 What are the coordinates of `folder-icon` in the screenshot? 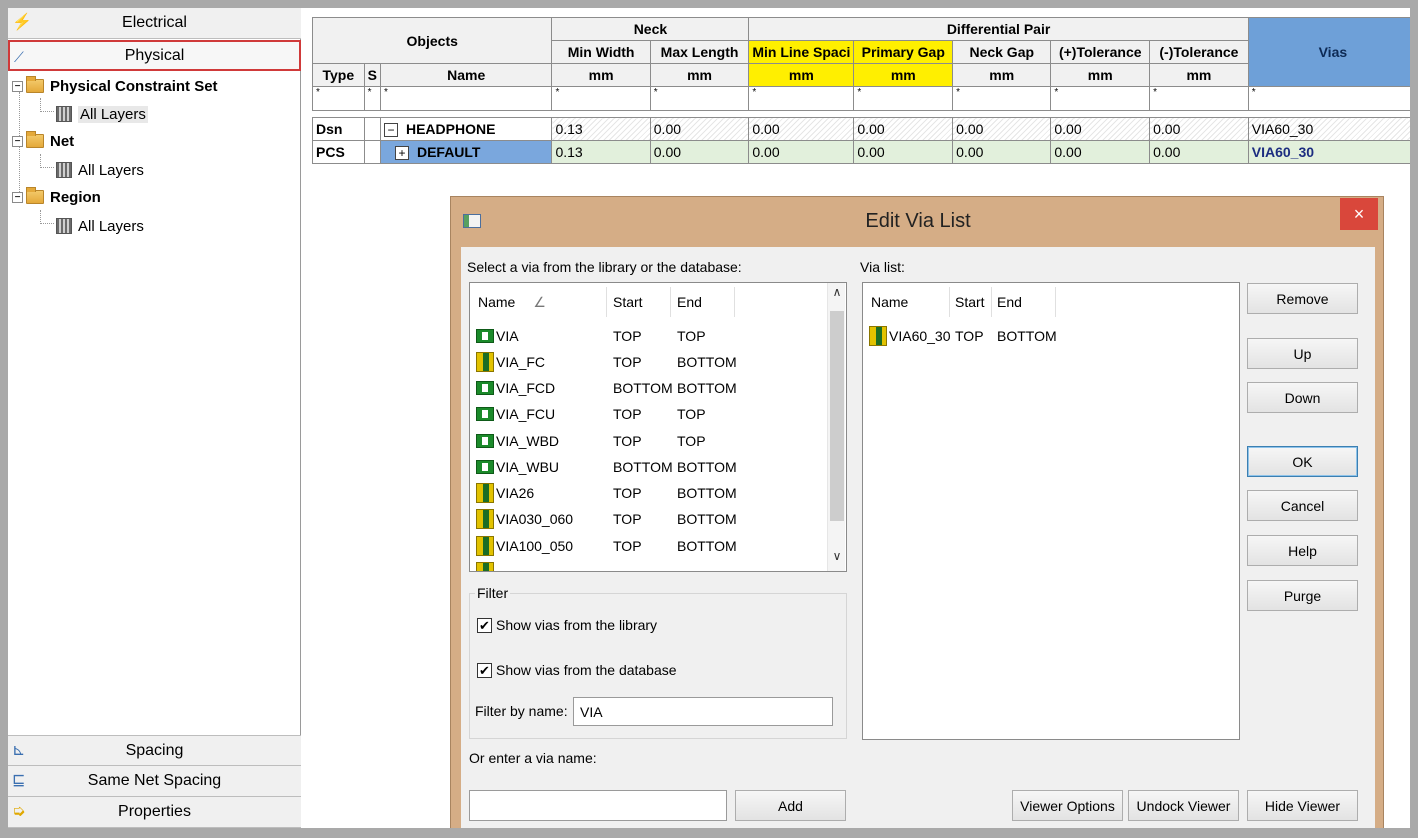 It's located at (35, 139).